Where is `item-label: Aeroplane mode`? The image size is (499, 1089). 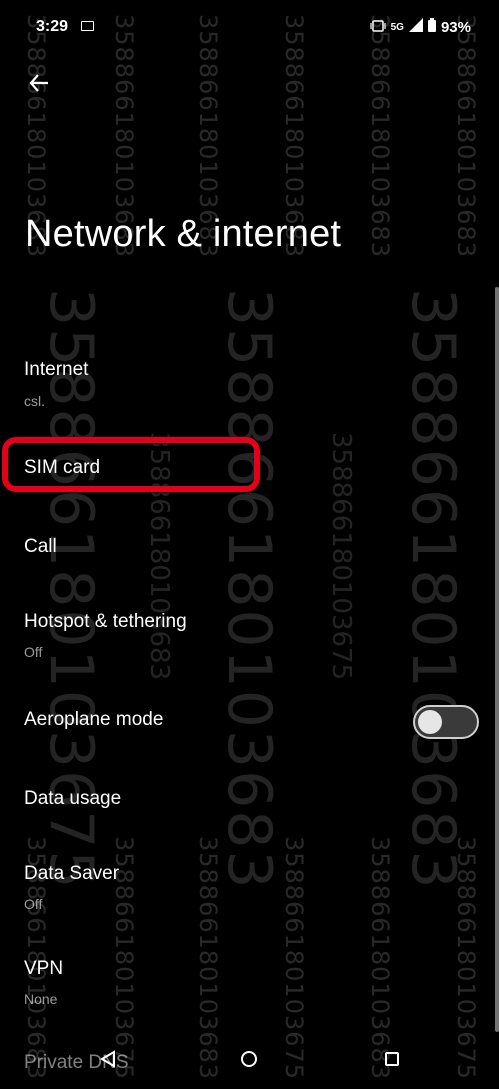
item-label: Aeroplane mode is located at coordinates (94, 719).